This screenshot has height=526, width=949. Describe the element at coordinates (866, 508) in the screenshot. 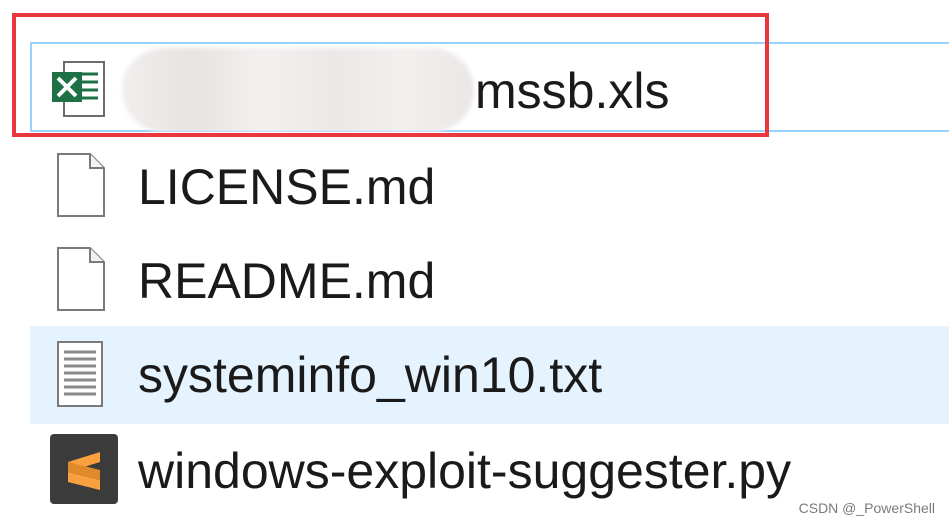

I see `watermark-text: CSDN @_PowerShell` at that location.